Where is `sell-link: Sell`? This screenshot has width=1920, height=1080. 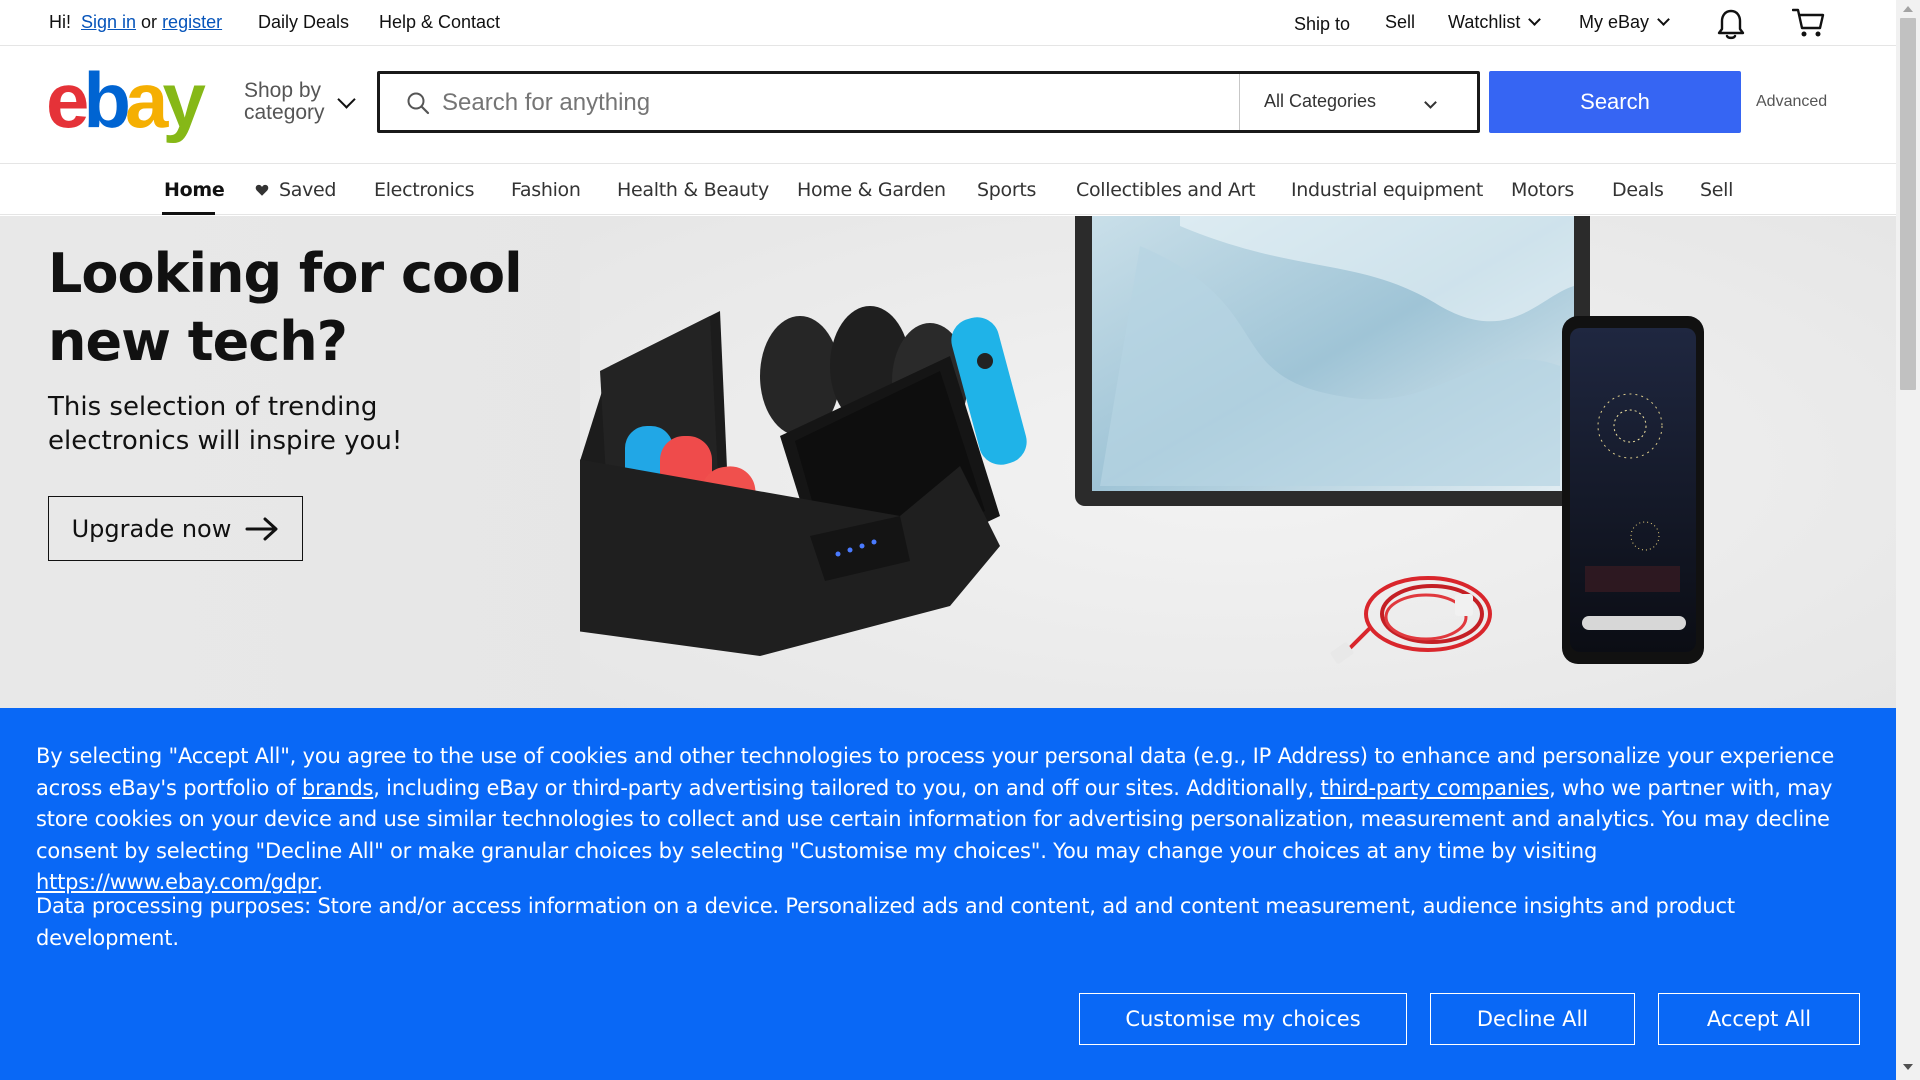 sell-link: Sell is located at coordinates (1400, 22).